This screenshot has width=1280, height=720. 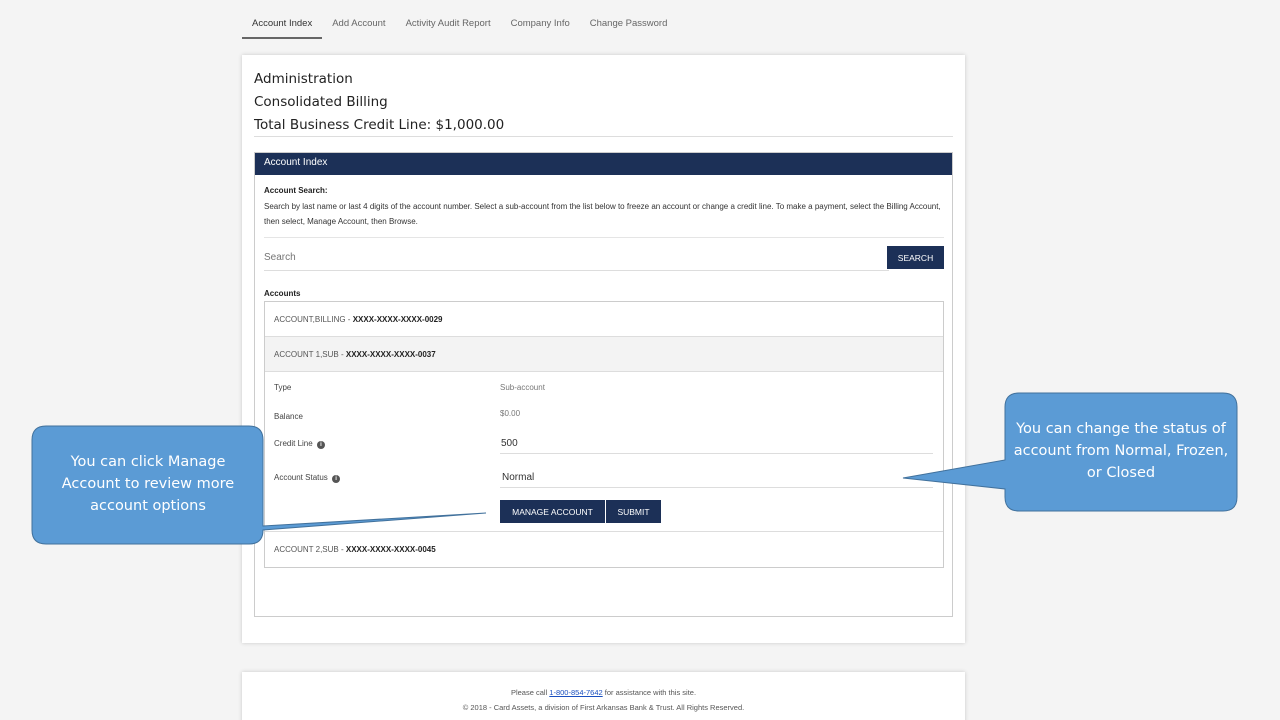 What do you see at coordinates (522, 387) in the screenshot?
I see `type-value: Sub-account` at bounding box center [522, 387].